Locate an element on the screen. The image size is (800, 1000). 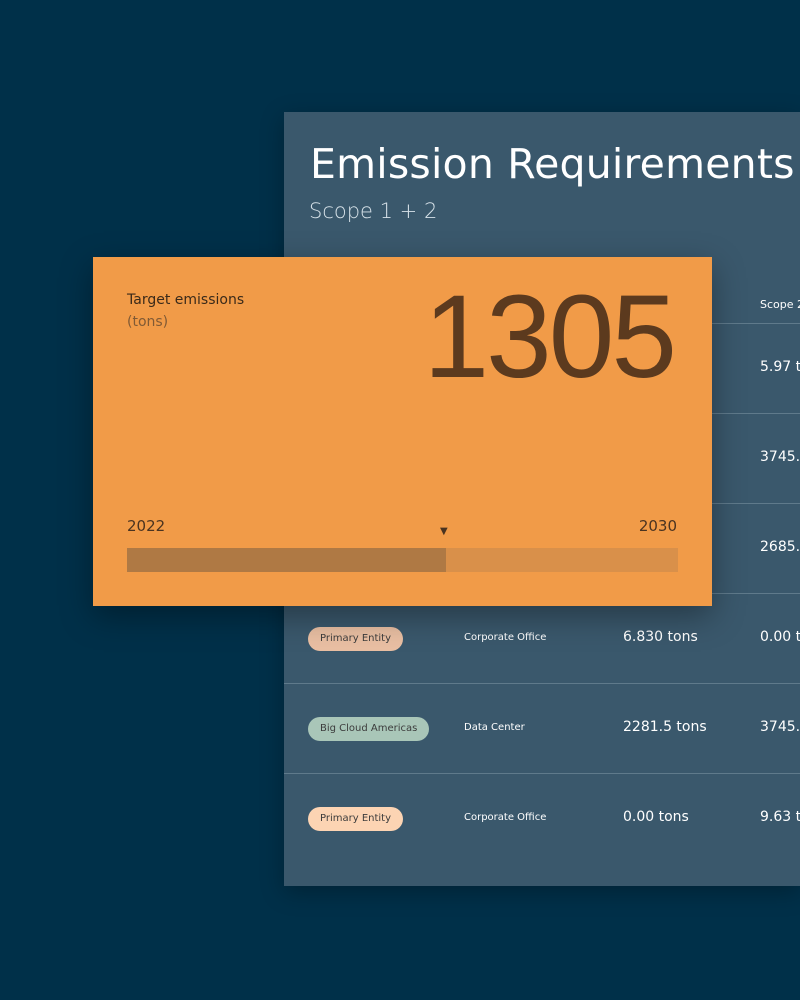
target-emissions-value: 1305 is located at coordinates (550, 337).